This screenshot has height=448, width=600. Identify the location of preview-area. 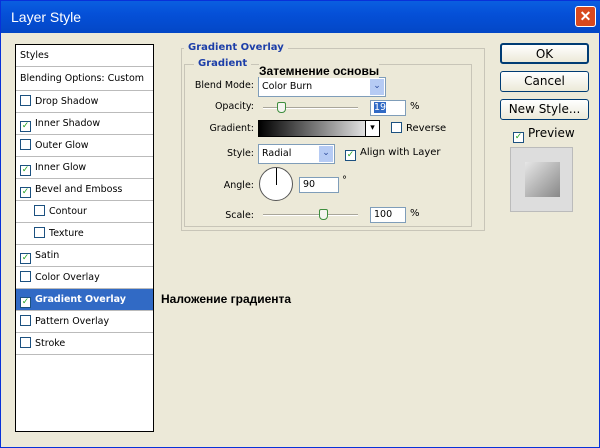
(541, 179).